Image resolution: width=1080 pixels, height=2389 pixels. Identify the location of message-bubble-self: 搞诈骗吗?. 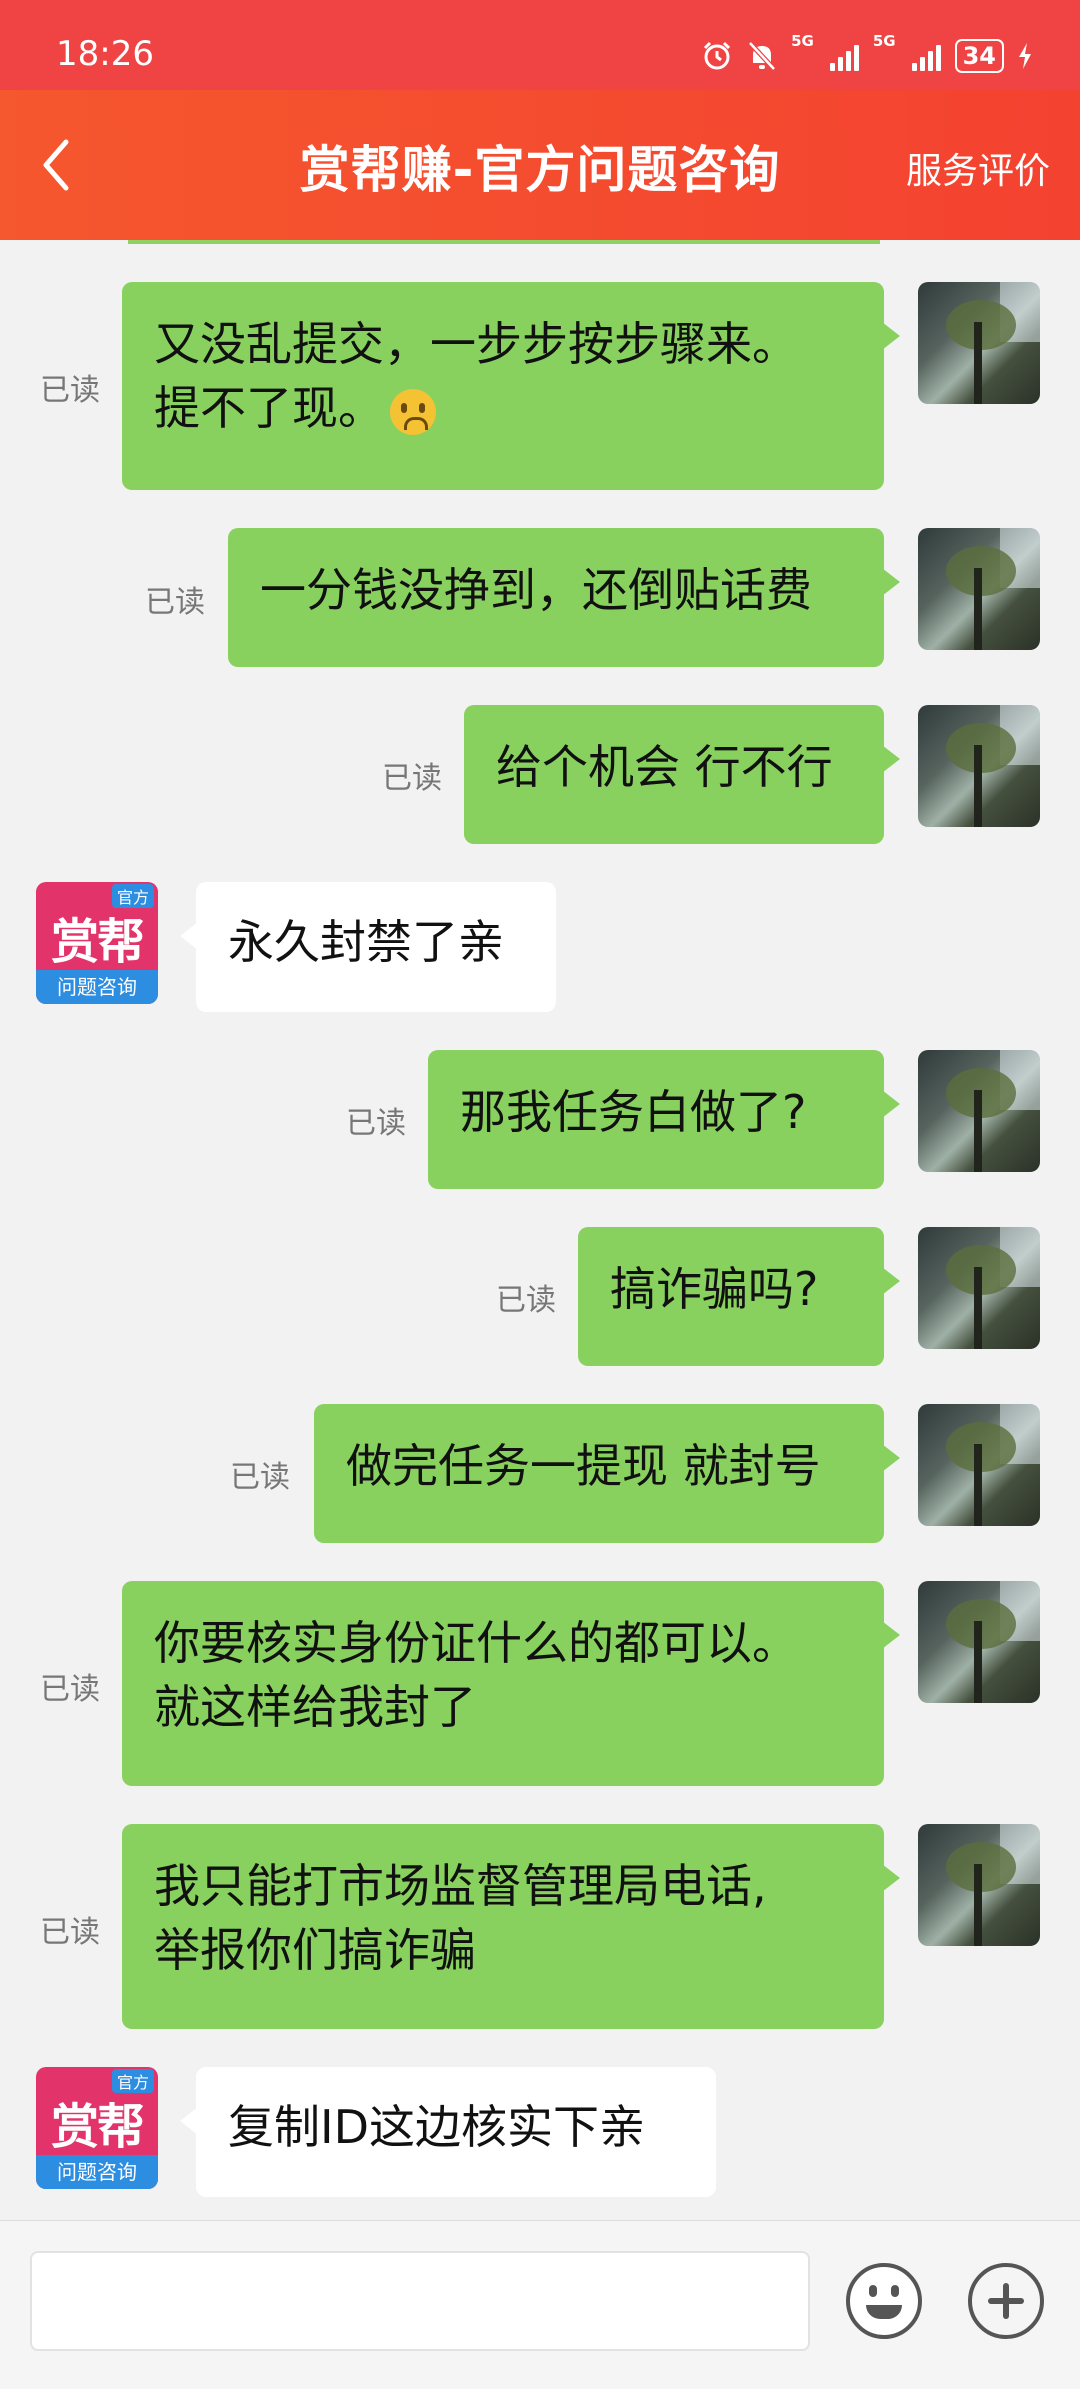
(739, 1296).